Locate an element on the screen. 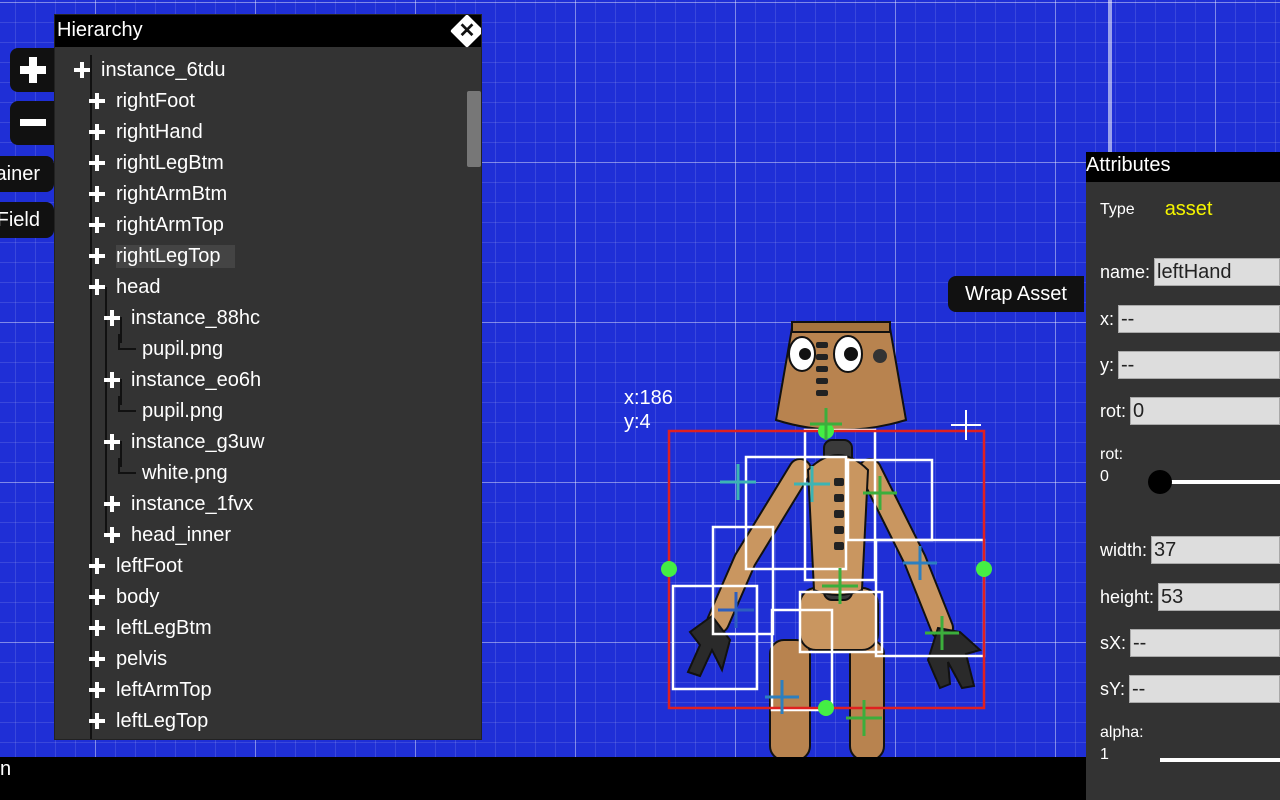 The width and height of the screenshot is (1280, 800). width-field: 37 is located at coordinates (1215, 550).